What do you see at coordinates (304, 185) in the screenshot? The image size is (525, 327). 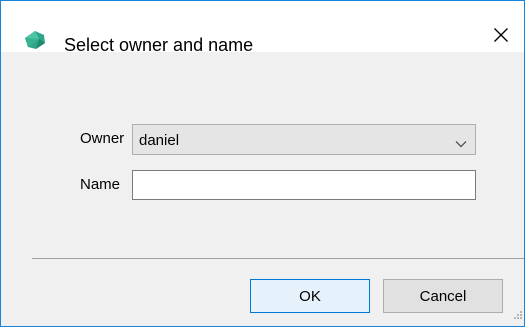 I see `name-input` at bounding box center [304, 185].